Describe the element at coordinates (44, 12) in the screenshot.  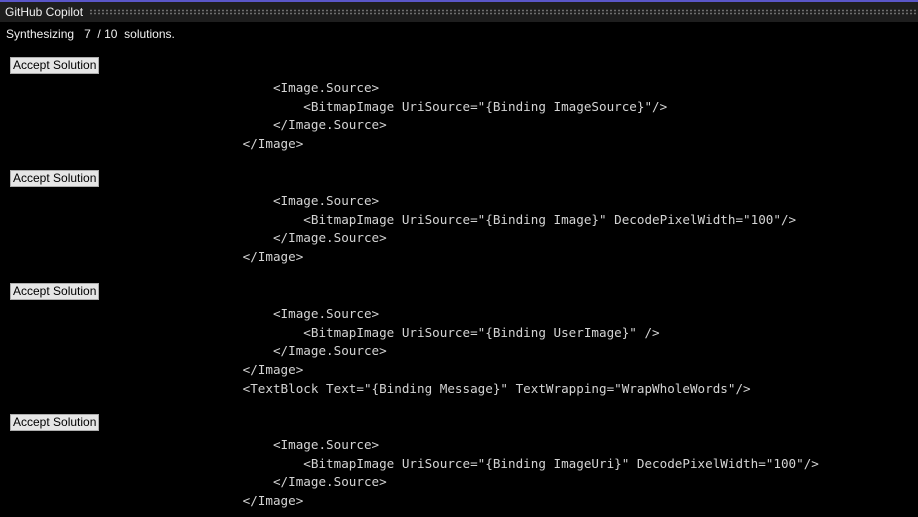
I see `panel-title: GitHub Copilot` at that location.